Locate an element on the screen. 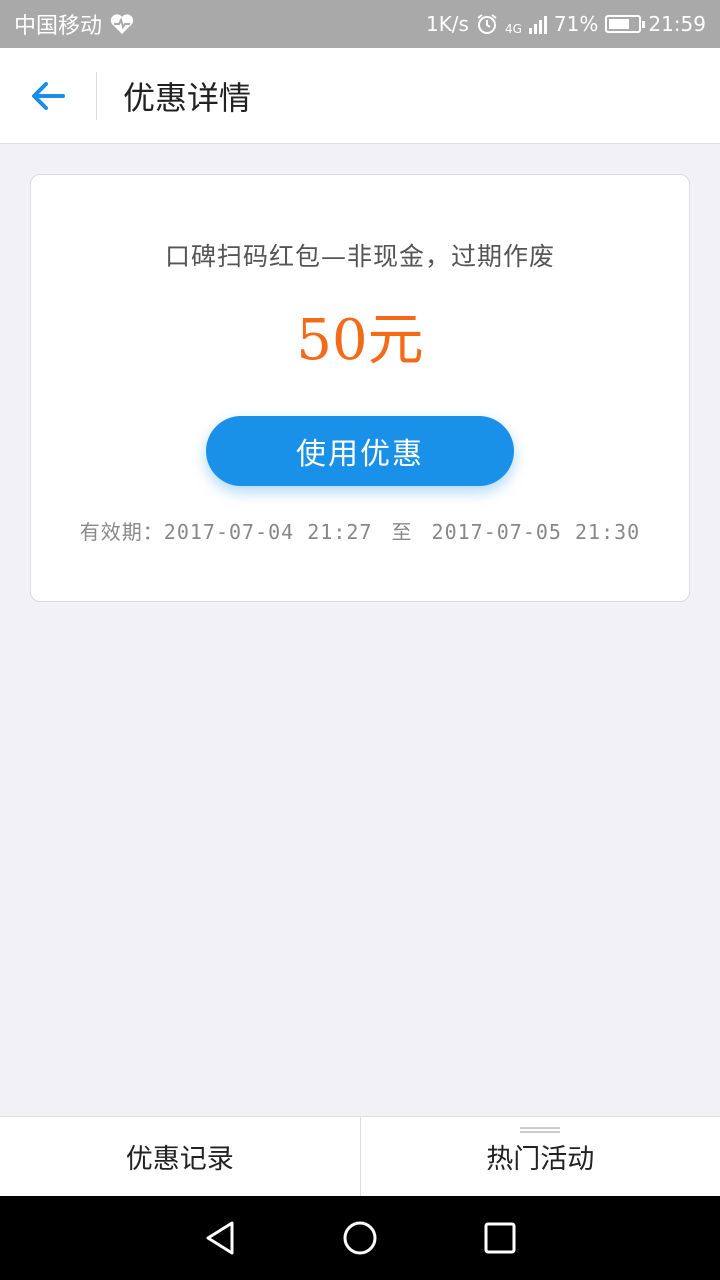 The image size is (720, 1280). home-nav-button is located at coordinates (360, 1238).